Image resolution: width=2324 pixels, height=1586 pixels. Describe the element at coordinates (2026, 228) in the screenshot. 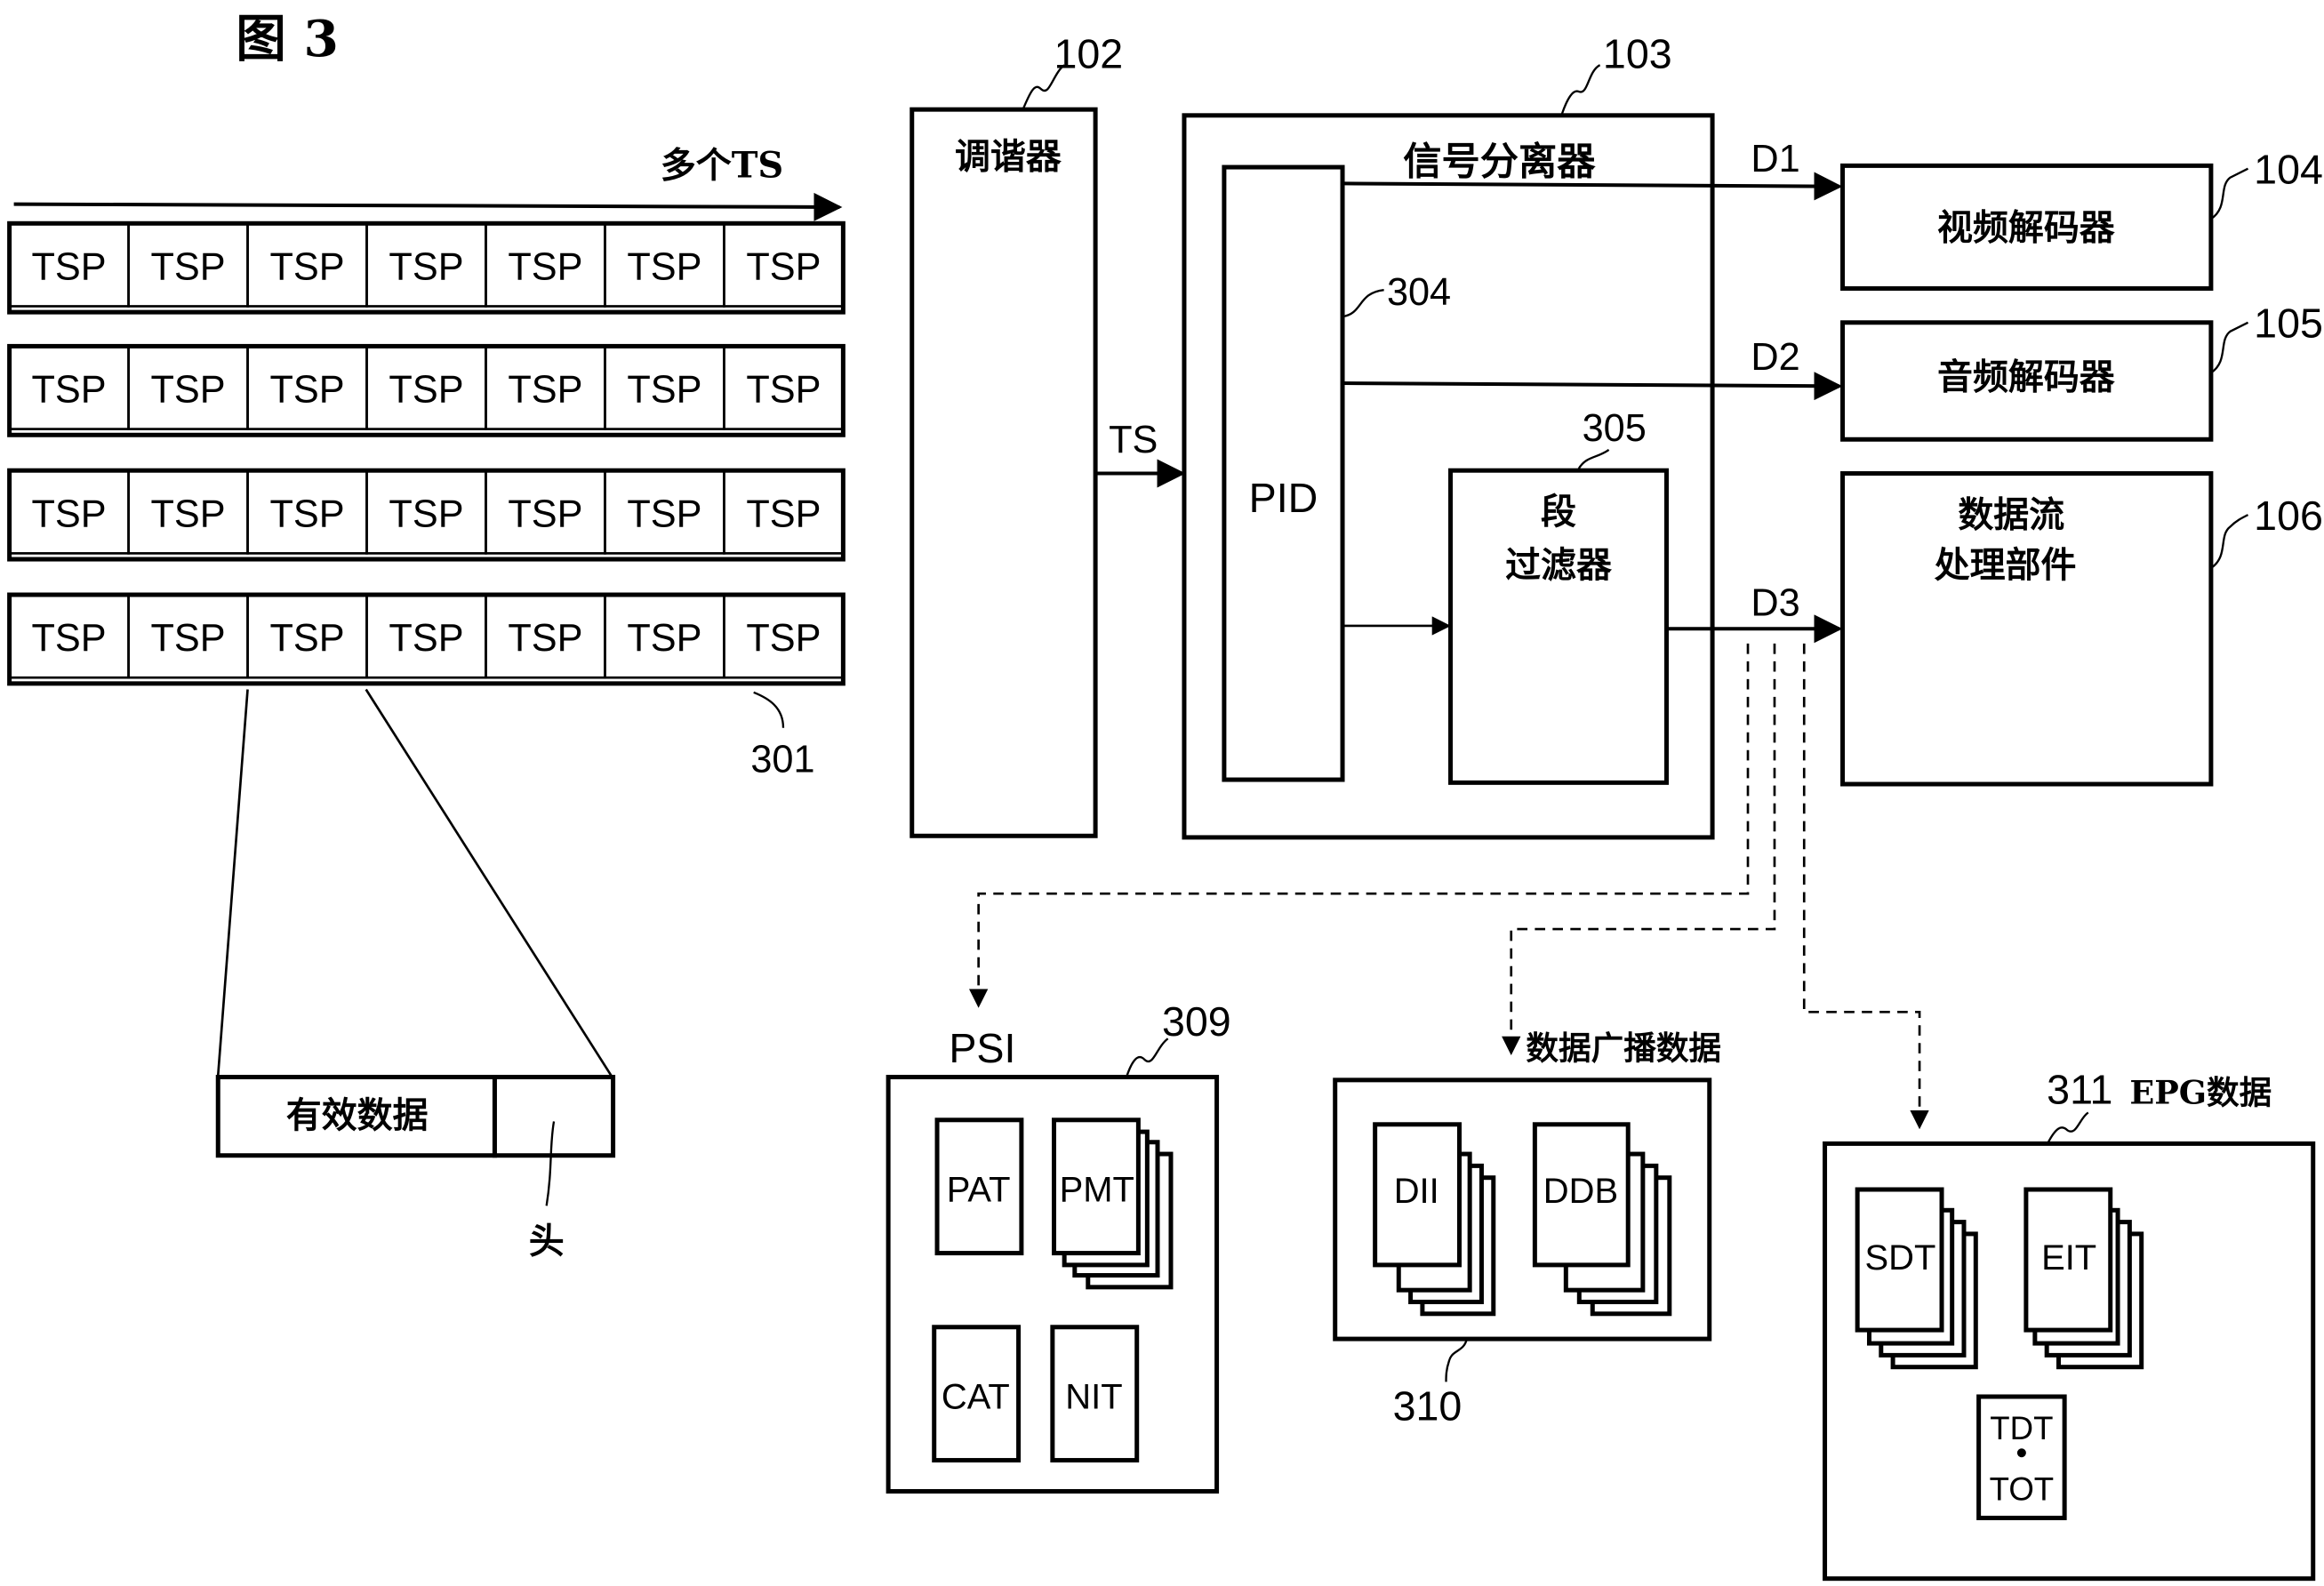

I see `video-decoder-label: 视频解码器` at that location.